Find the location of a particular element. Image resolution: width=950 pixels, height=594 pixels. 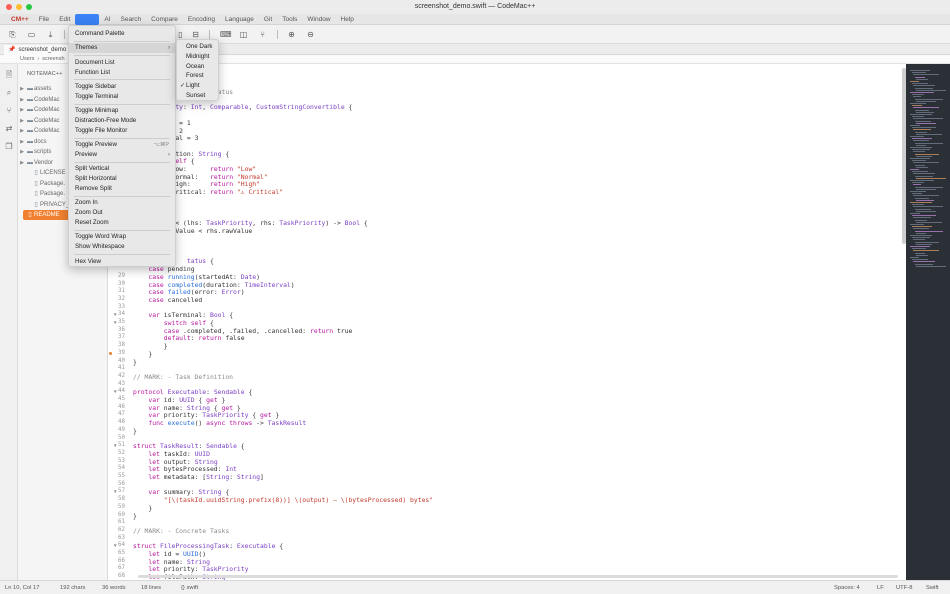

menu-item-hex-view: Hex View is located at coordinates (122, 262).